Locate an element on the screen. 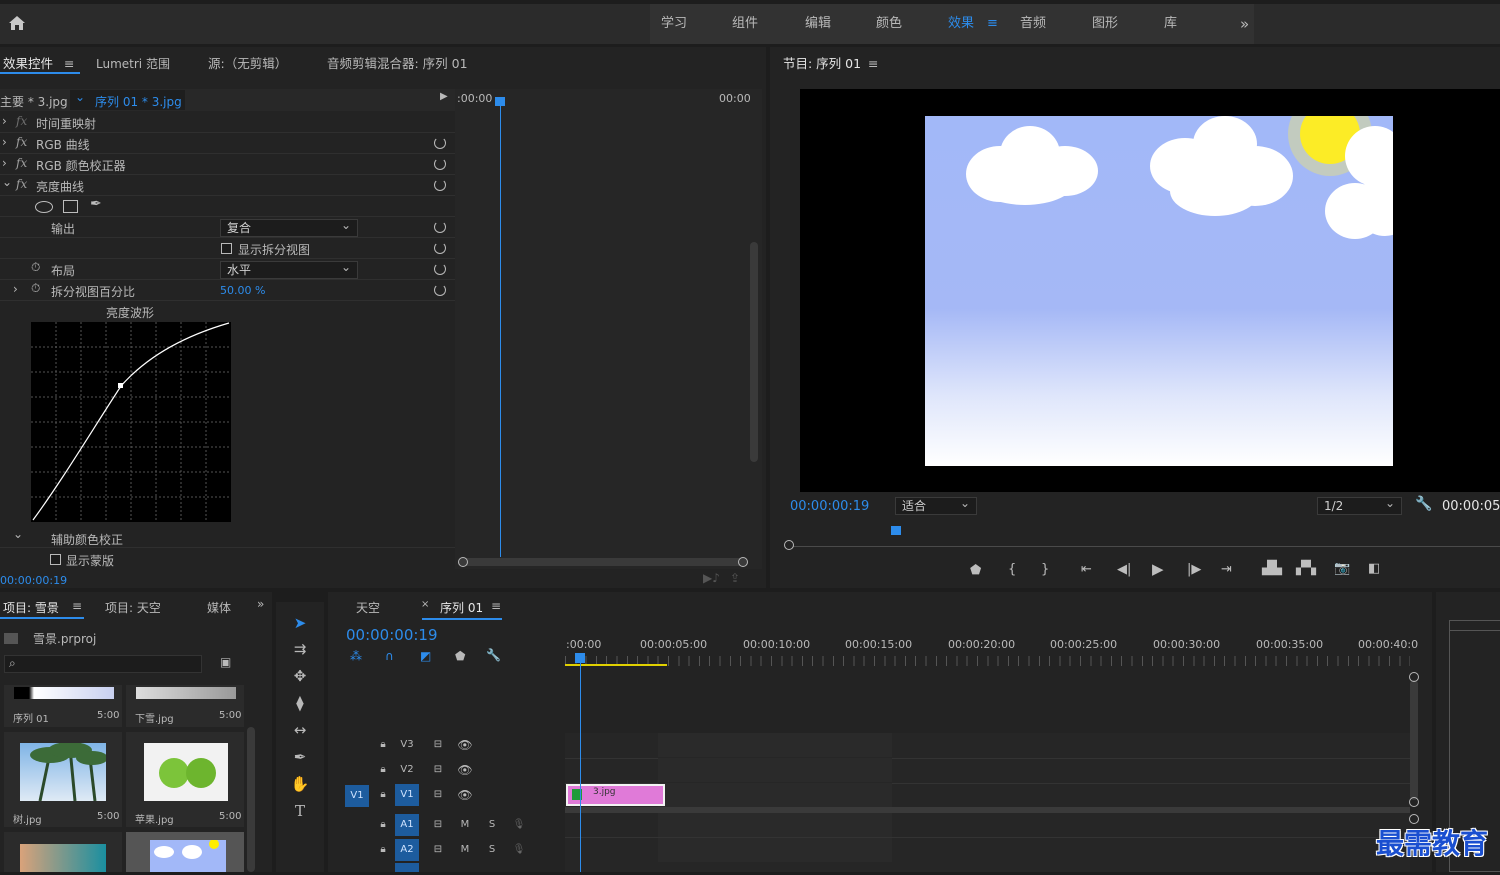 The height and width of the screenshot is (875, 1500). workspace-audio: 音频 is located at coordinates (1033, 24).